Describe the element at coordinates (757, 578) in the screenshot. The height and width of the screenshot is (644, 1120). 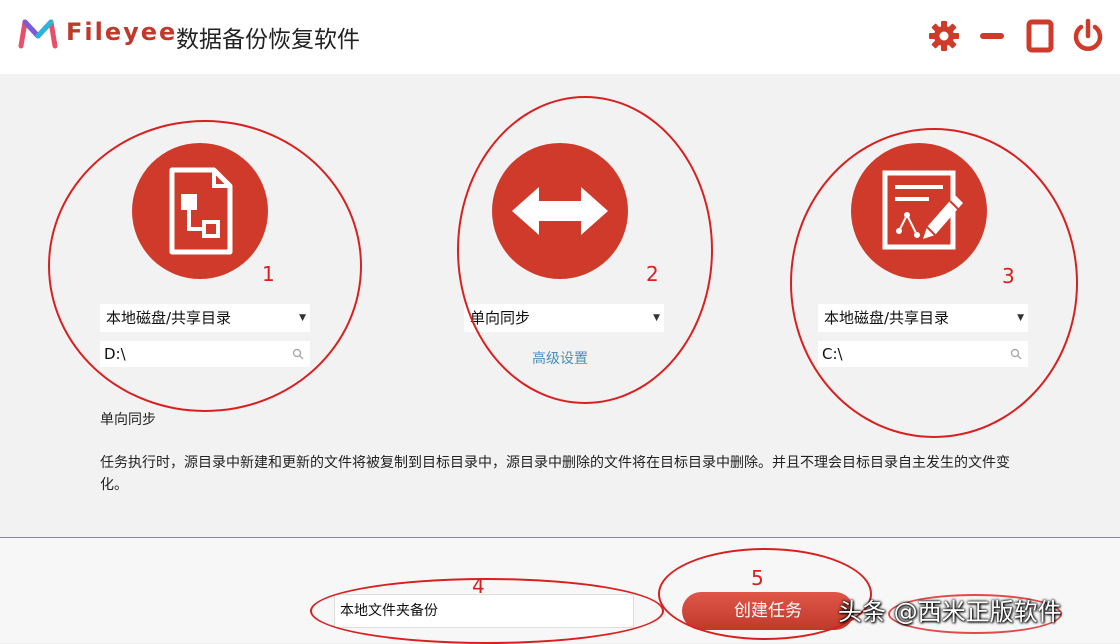
I see `annotation-number-5: 5` at that location.